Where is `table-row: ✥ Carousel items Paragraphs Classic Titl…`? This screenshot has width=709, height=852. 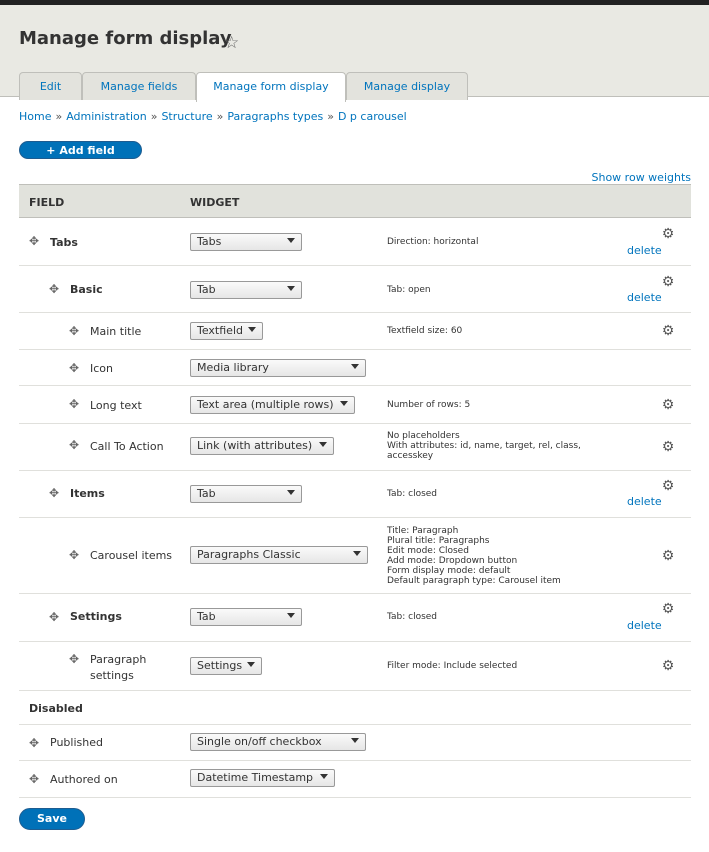 table-row: ✥ Carousel items Paragraphs Classic Titl… is located at coordinates (355, 556).